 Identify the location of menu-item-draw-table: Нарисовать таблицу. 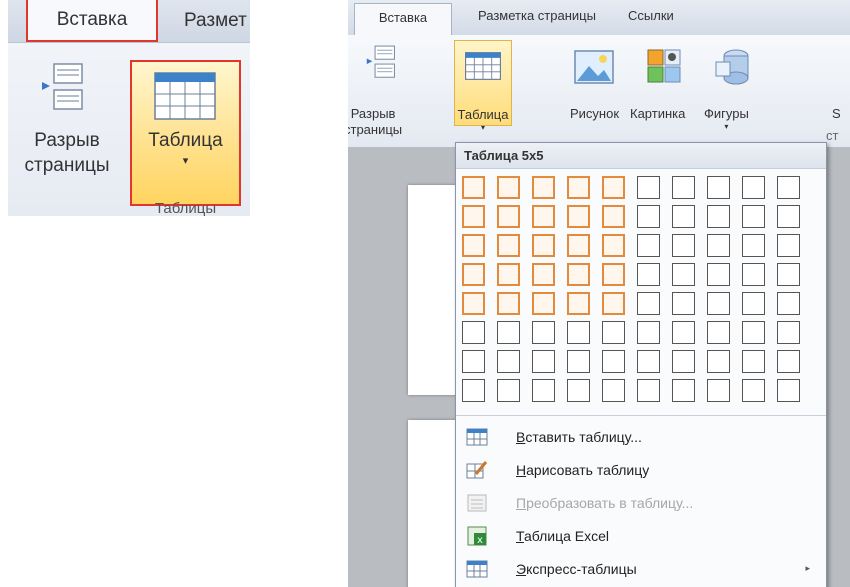
(641, 470).